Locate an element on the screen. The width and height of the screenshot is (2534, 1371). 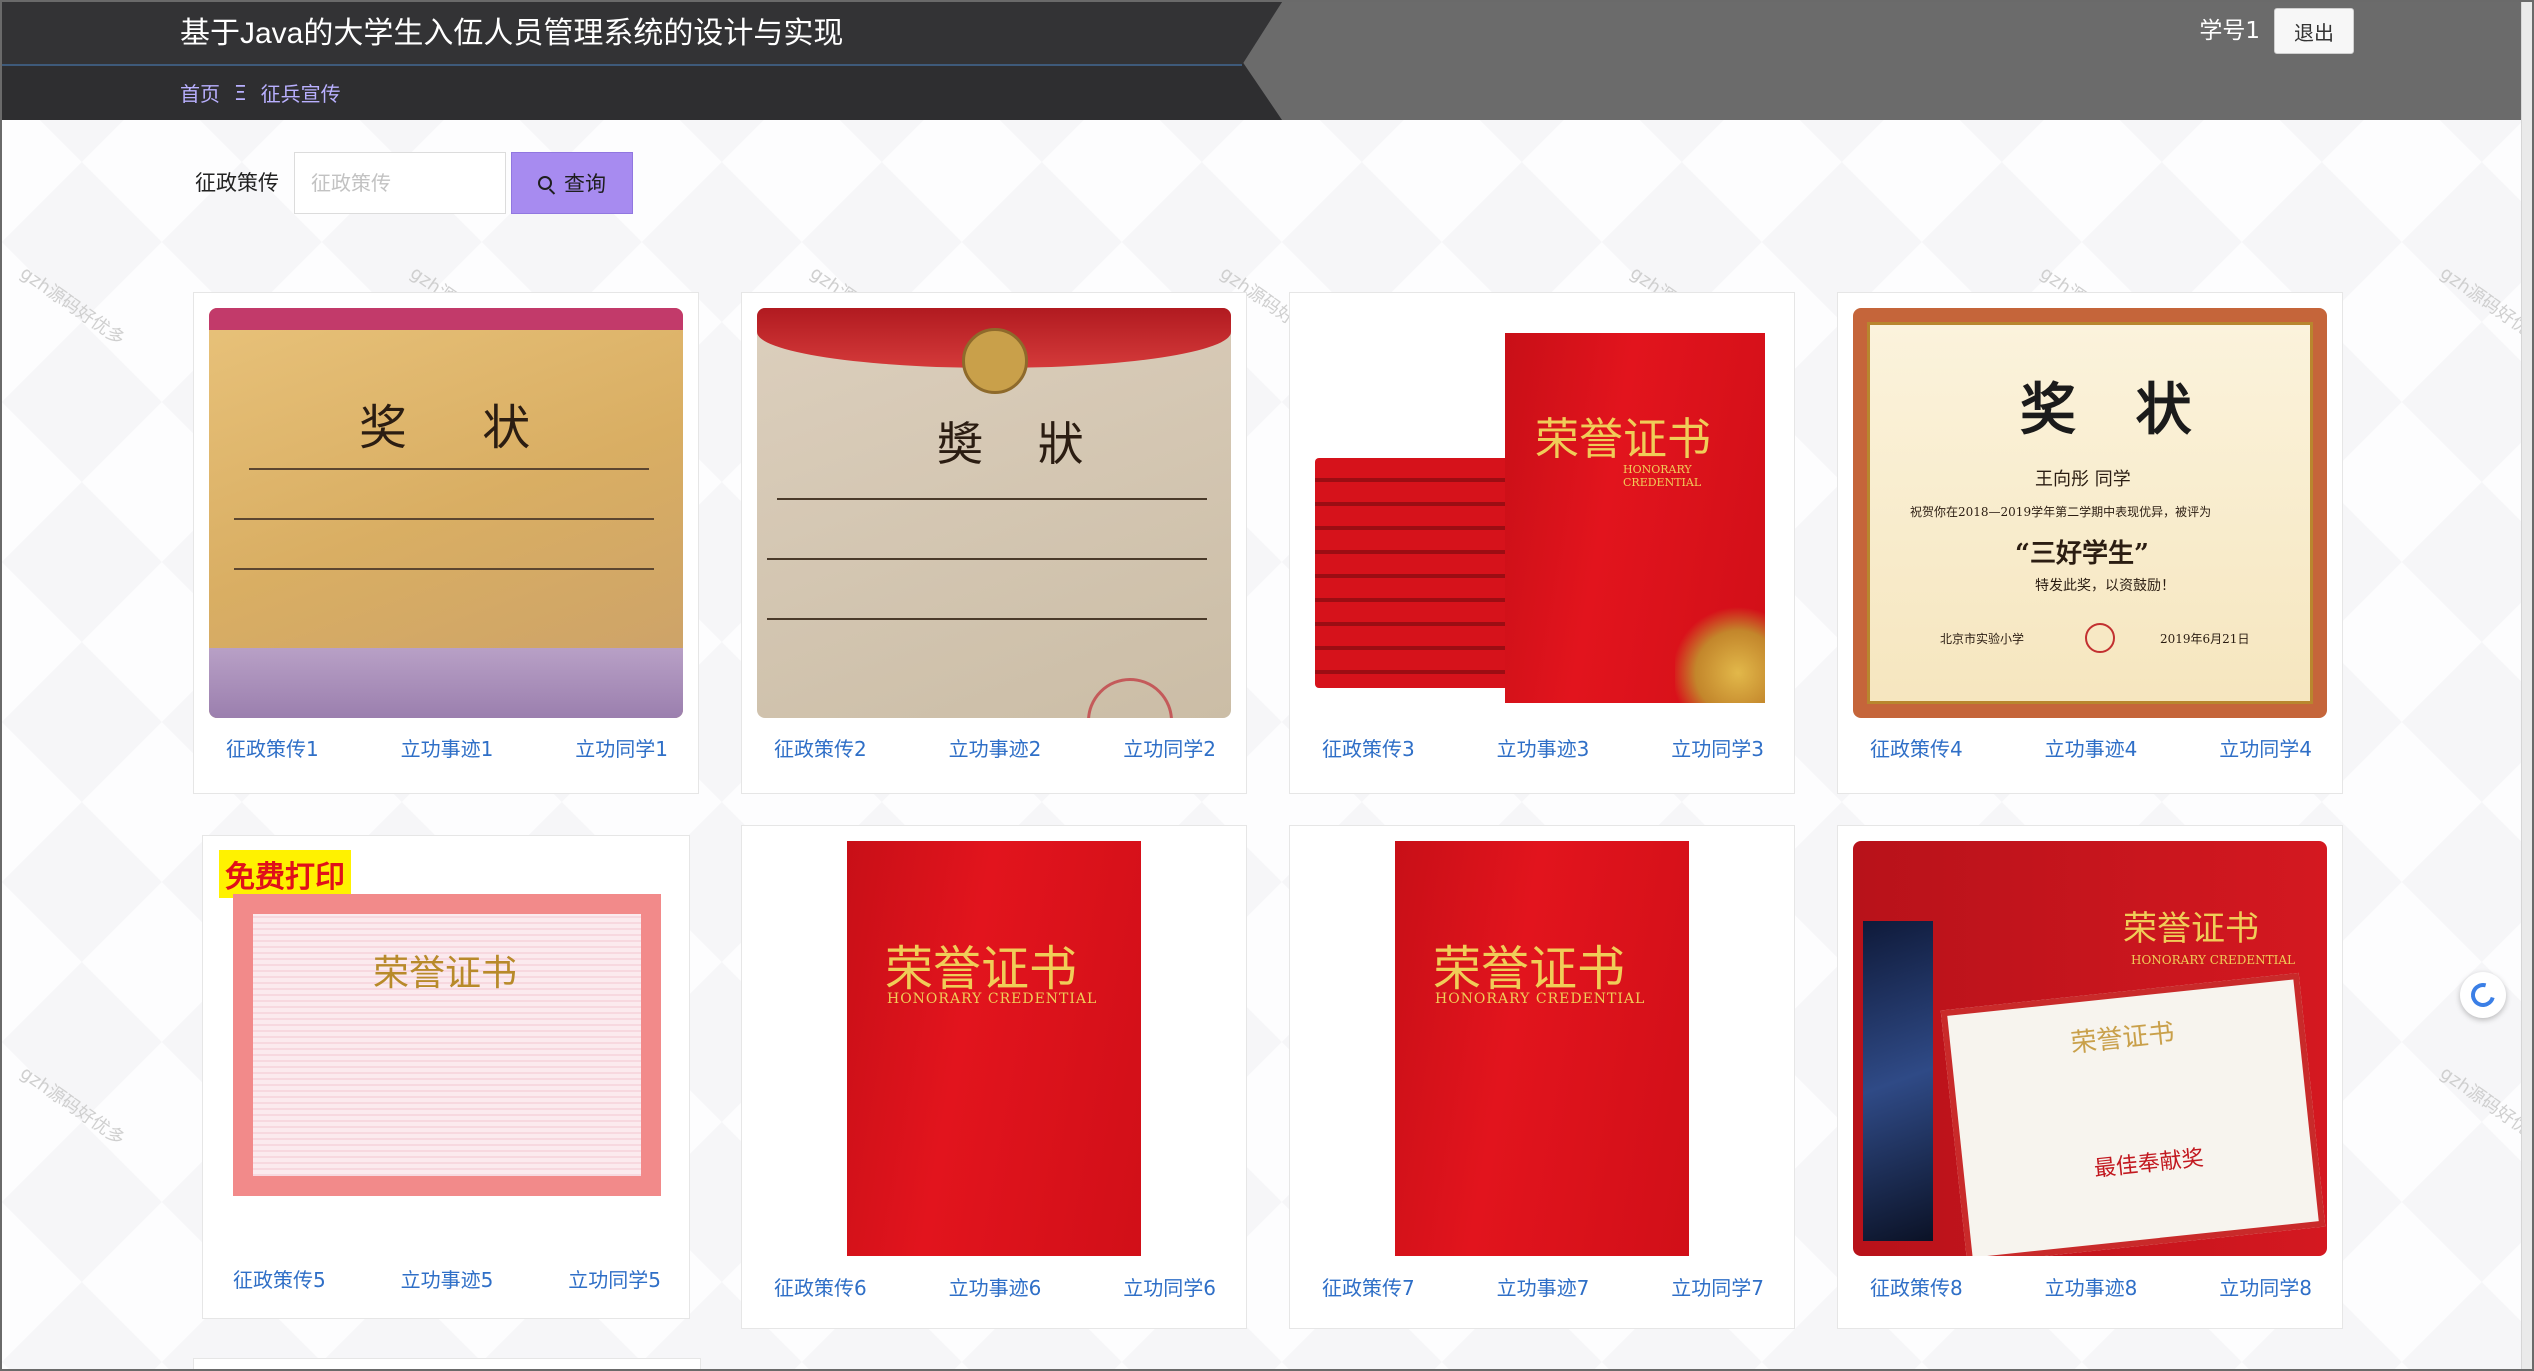
card-links: 征政策传4 立功事迹4 立功同学4 is located at coordinates (2091, 747).